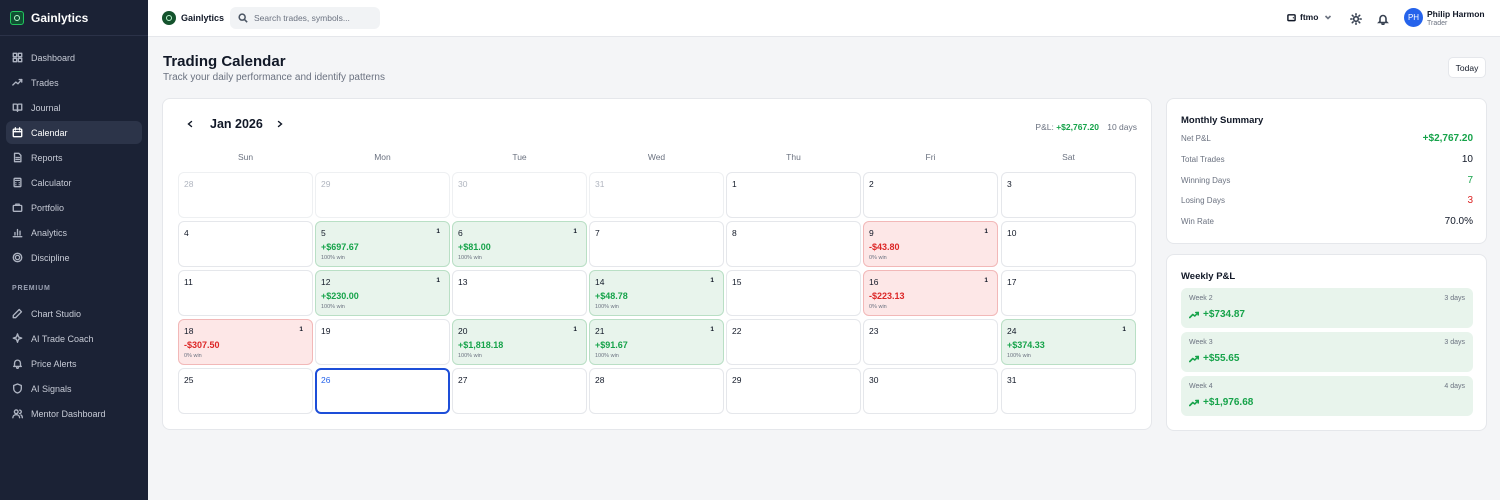 The width and height of the screenshot is (1500, 500). What do you see at coordinates (245, 293) in the screenshot?
I see `calendar-day-cell: 11` at bounding box center [245, 293].